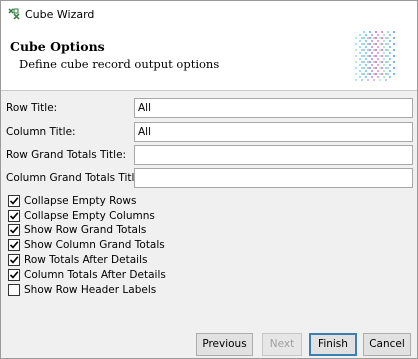 The width and height of the screenshot is (418, 359). What do you see at coordinates (273, 132) in the screenshot?
I see `column-title-input` at bounding box center [273, 132].